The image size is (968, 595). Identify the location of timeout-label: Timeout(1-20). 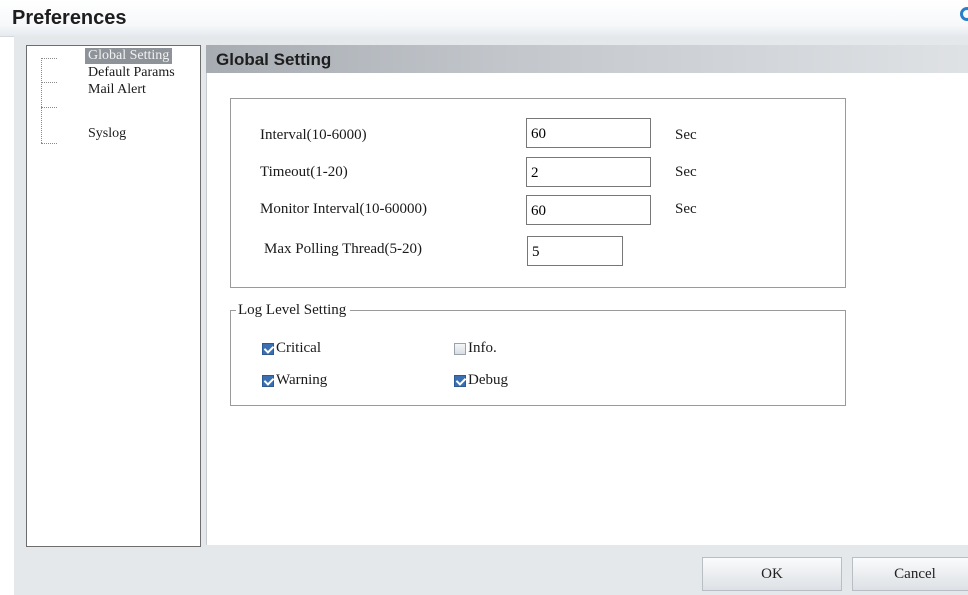
(304, 172).